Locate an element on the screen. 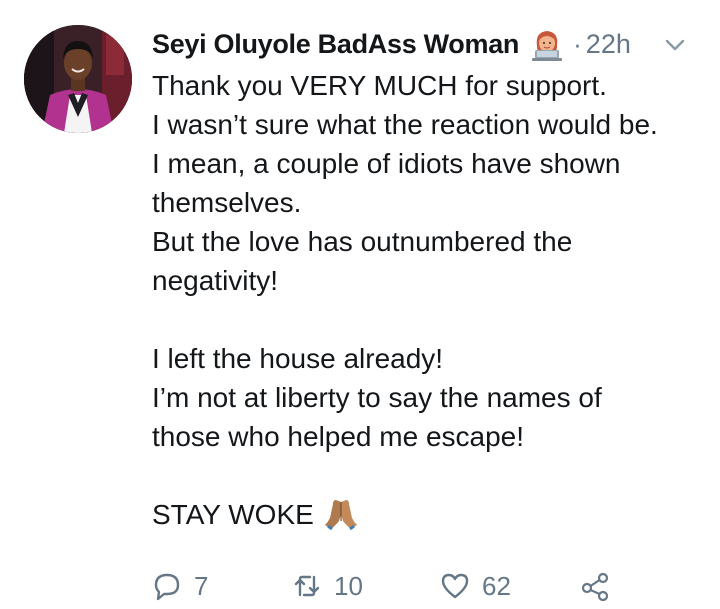 The height and width of the screenshot is (609, 720). tweet-line: those who helped me escape! is located at coordinates (338, 436).